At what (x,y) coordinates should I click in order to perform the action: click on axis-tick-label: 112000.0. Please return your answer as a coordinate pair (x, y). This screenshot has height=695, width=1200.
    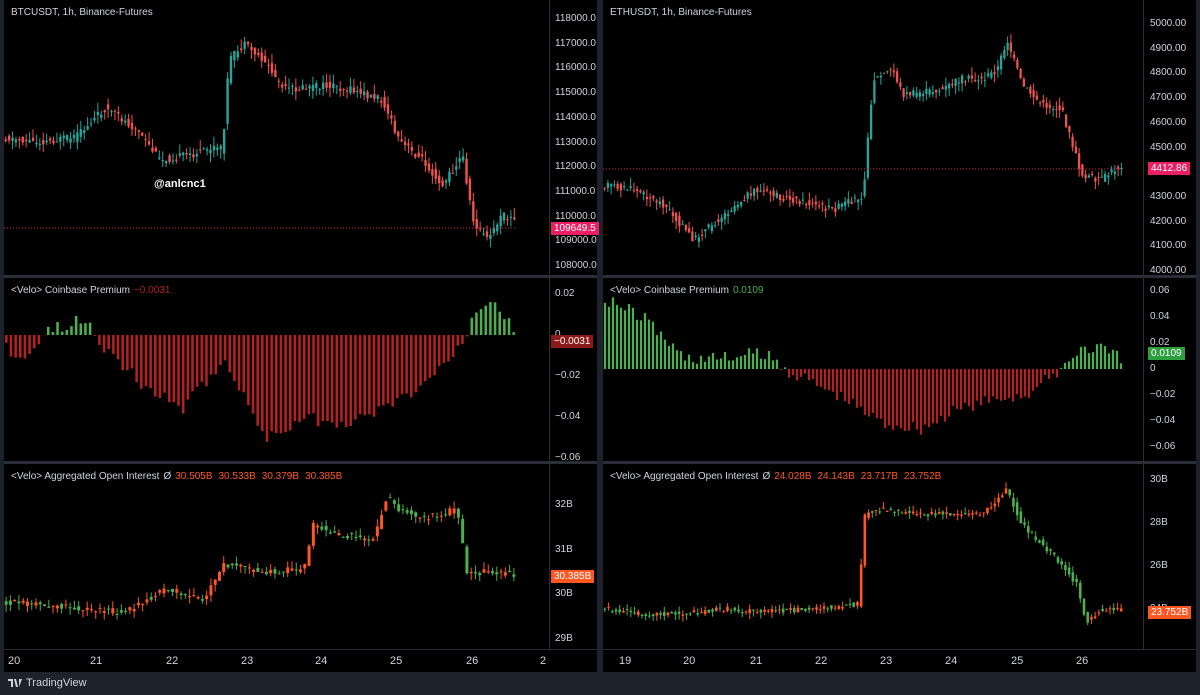
    Looking at the image, I should click on (575, 167).